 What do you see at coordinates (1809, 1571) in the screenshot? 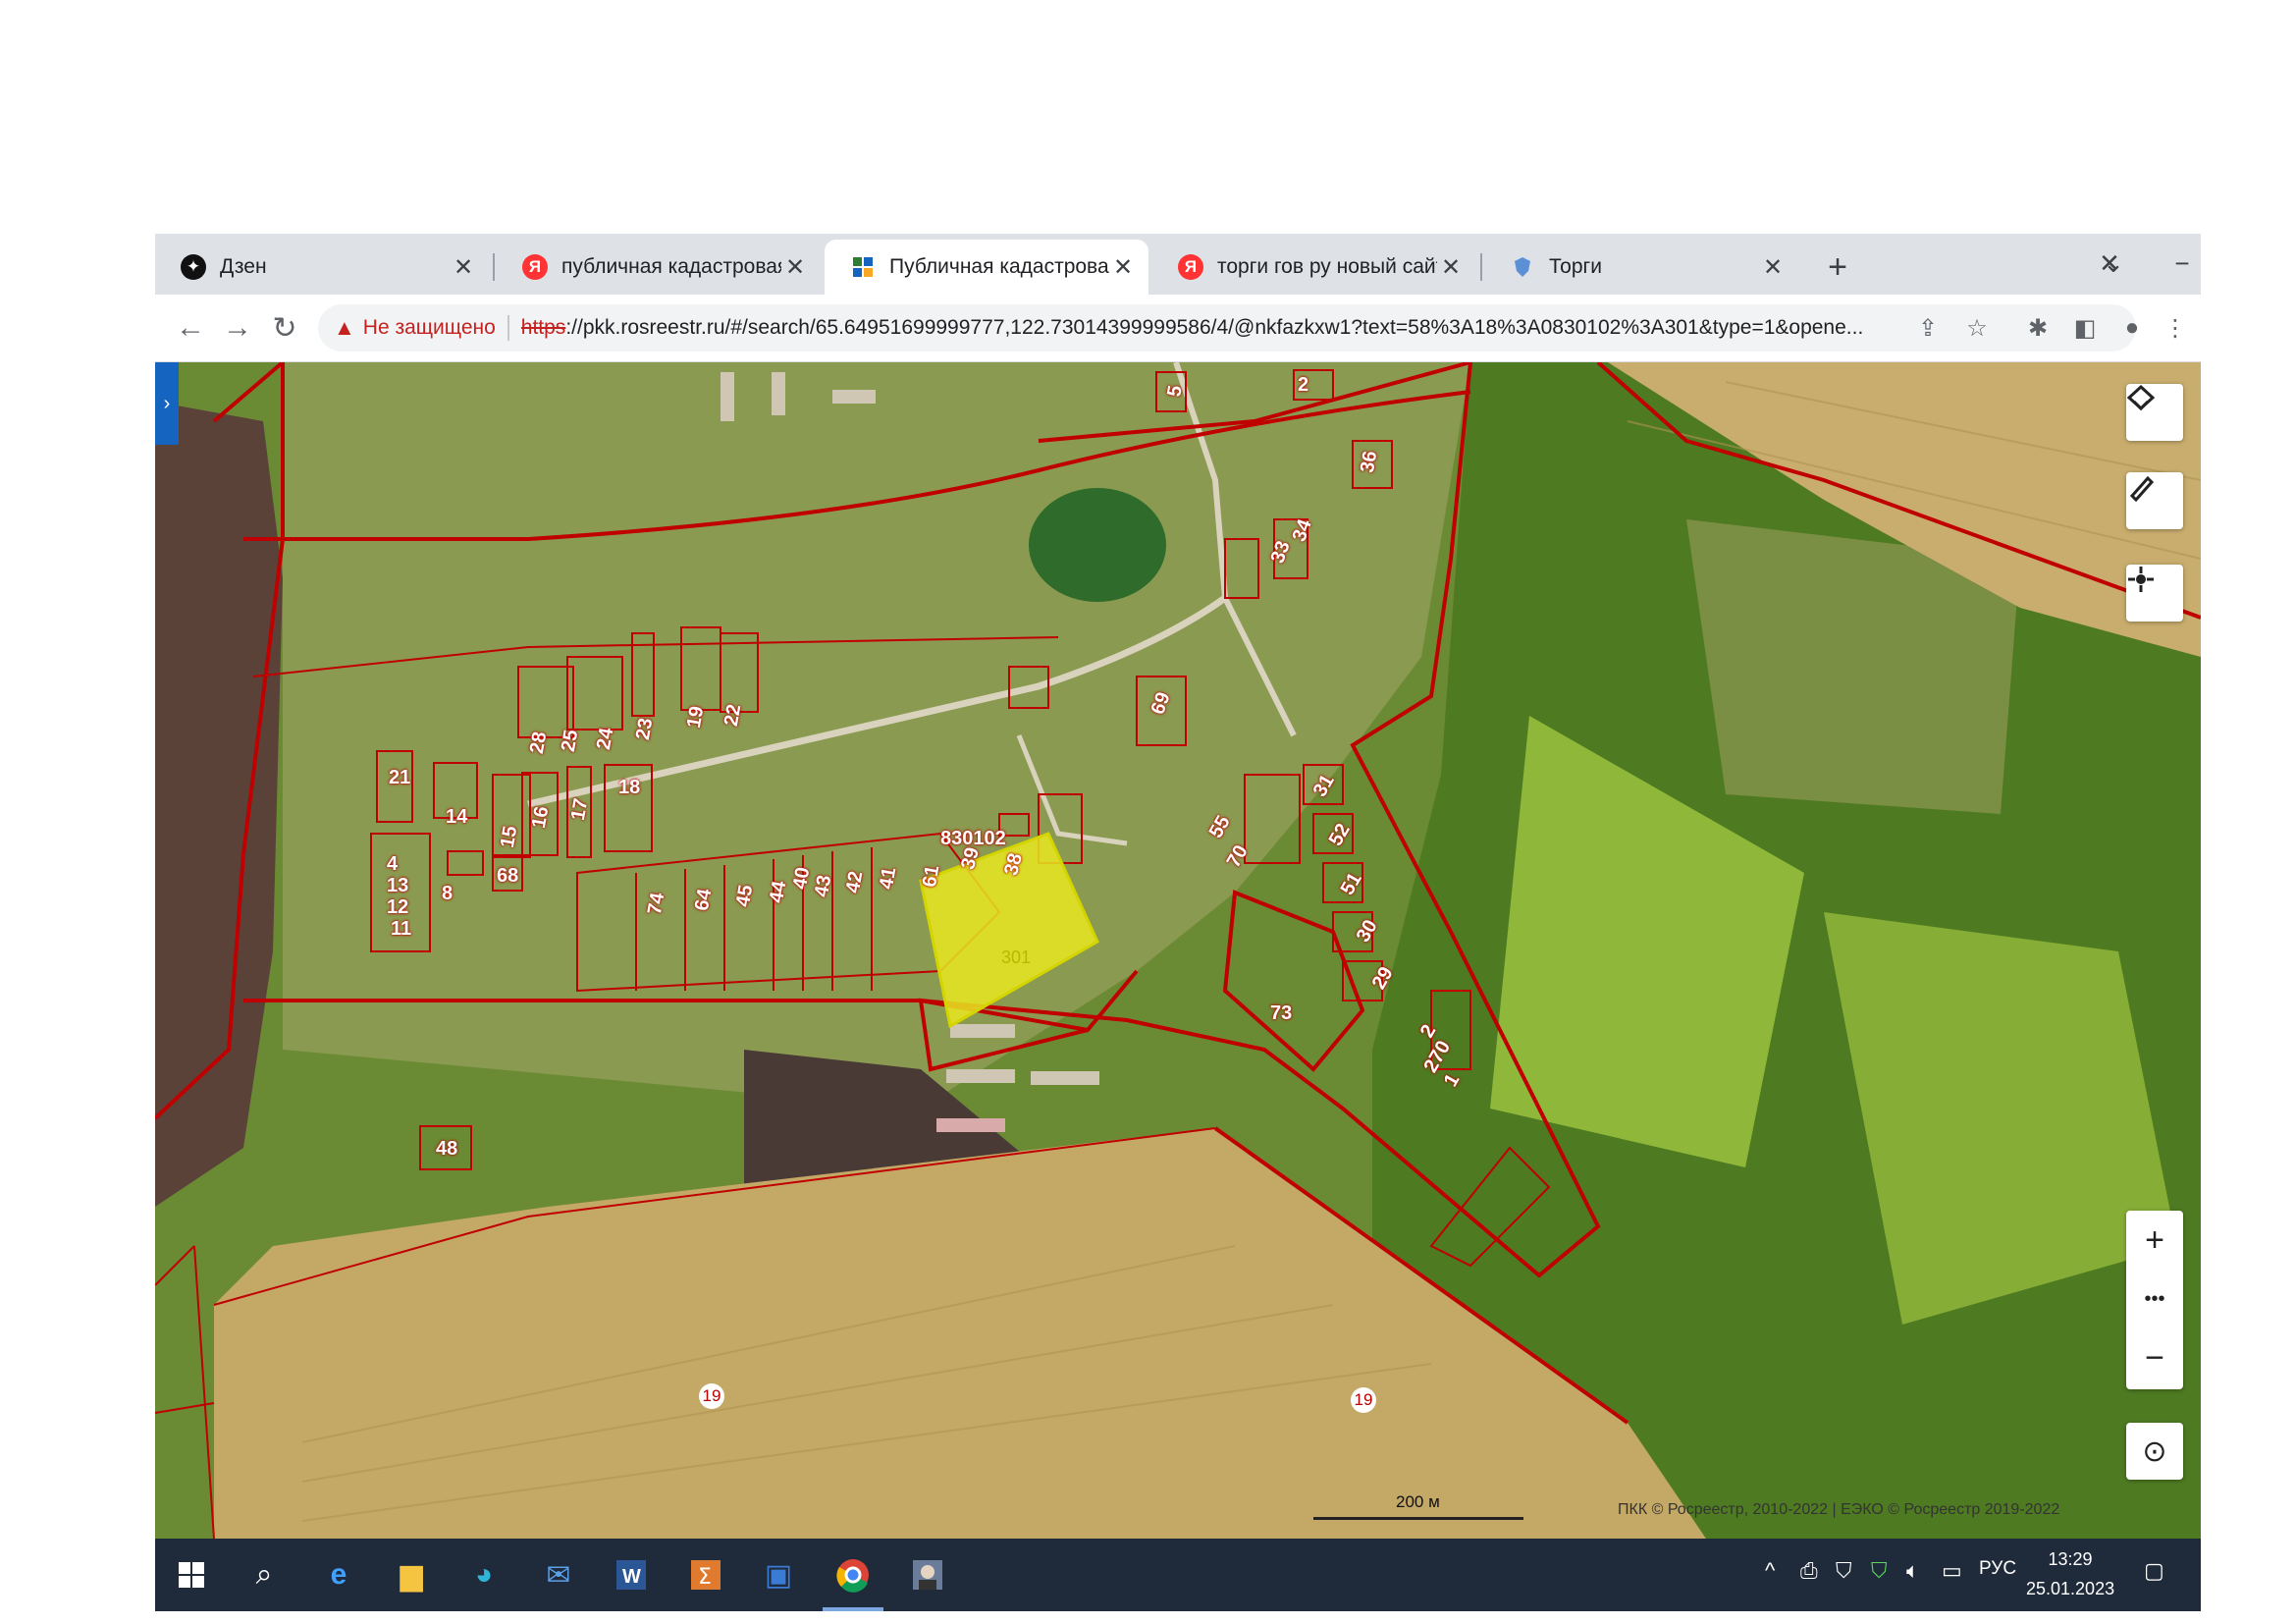
I see `meet-now-icon: ⎙` at bounding box center [1809, 1571].